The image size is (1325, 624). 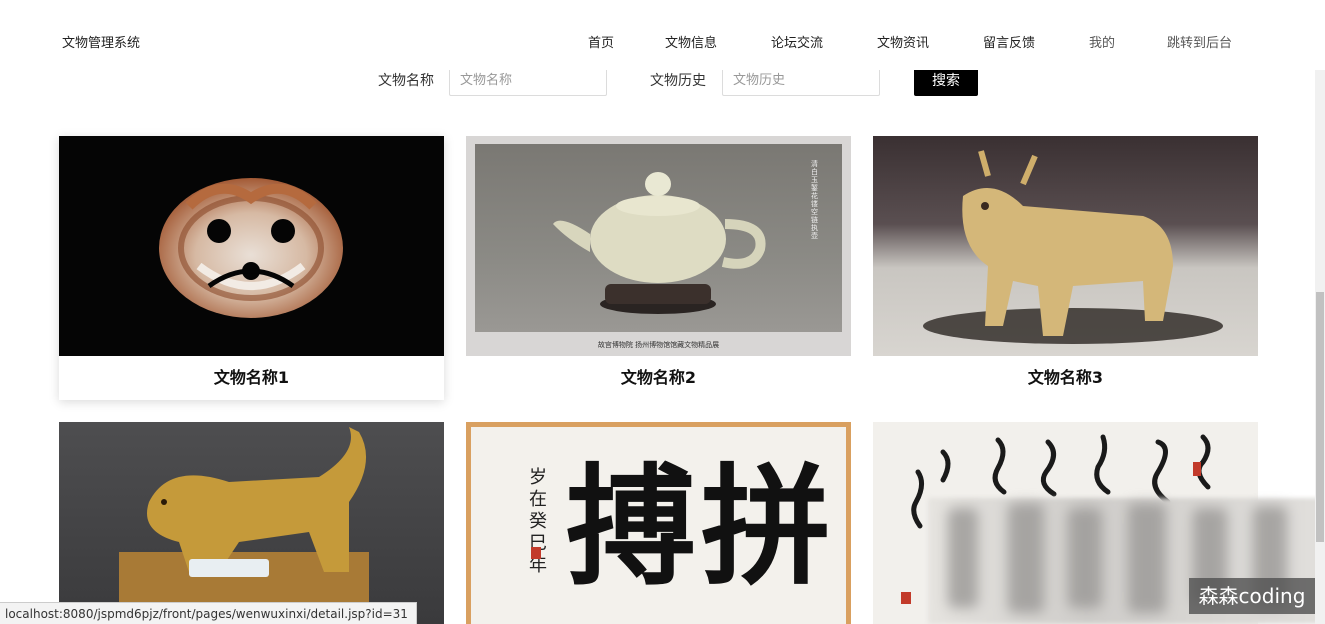 I want to click on calligraphy-side-text: 岁在癸巳年, so click(x=538, y=521).